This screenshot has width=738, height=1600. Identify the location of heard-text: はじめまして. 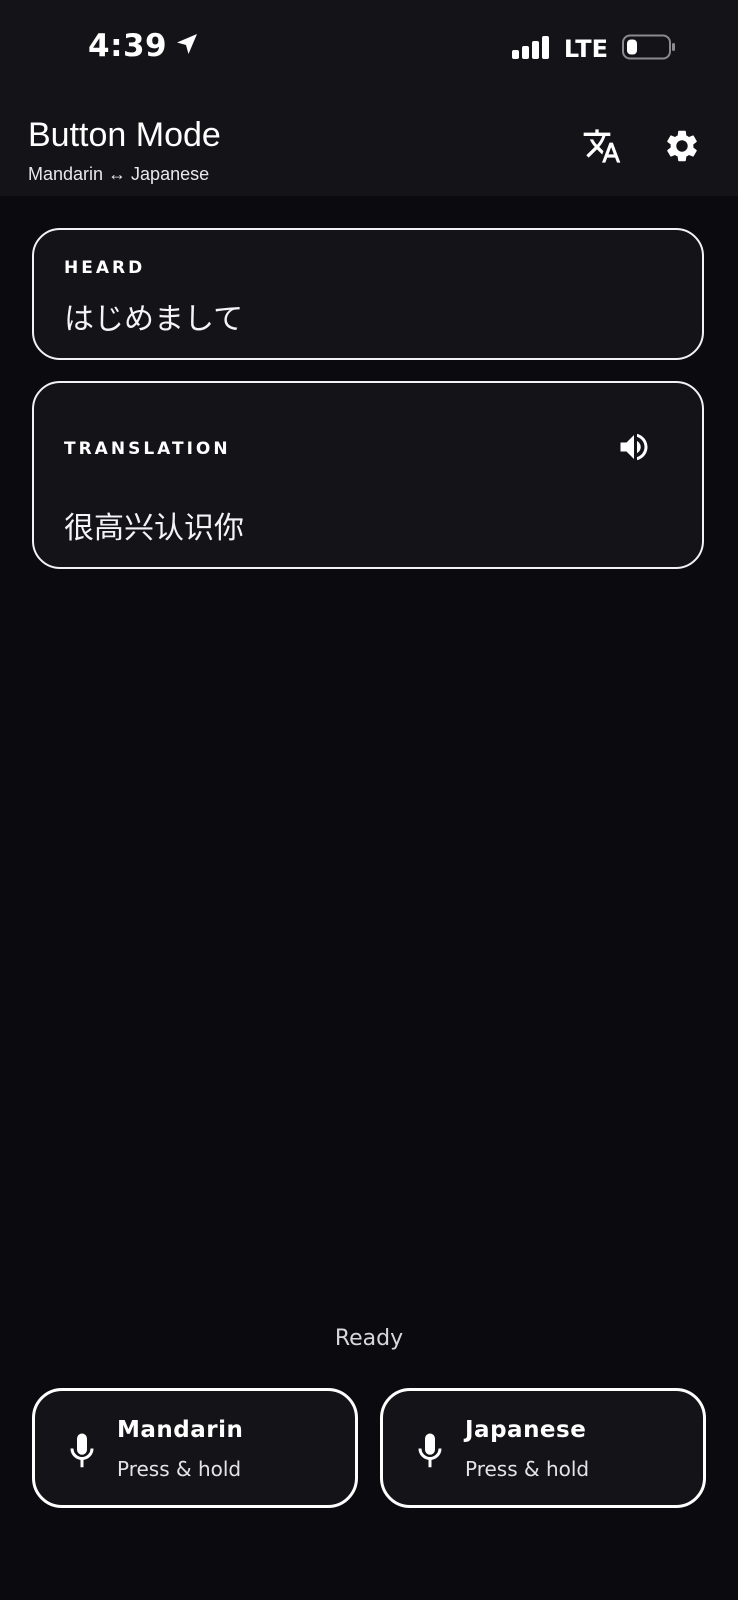
(154, 319).